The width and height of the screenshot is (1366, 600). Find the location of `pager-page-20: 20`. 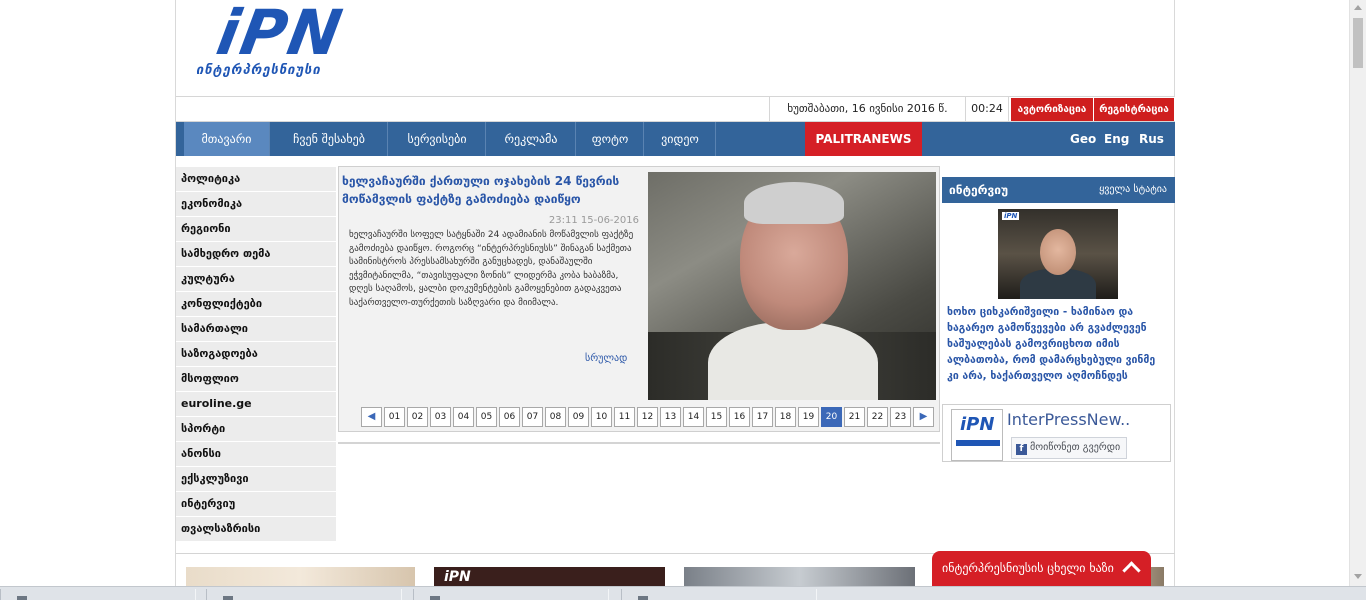

pager-page-20: 20 is located at coordinates (831, 417).